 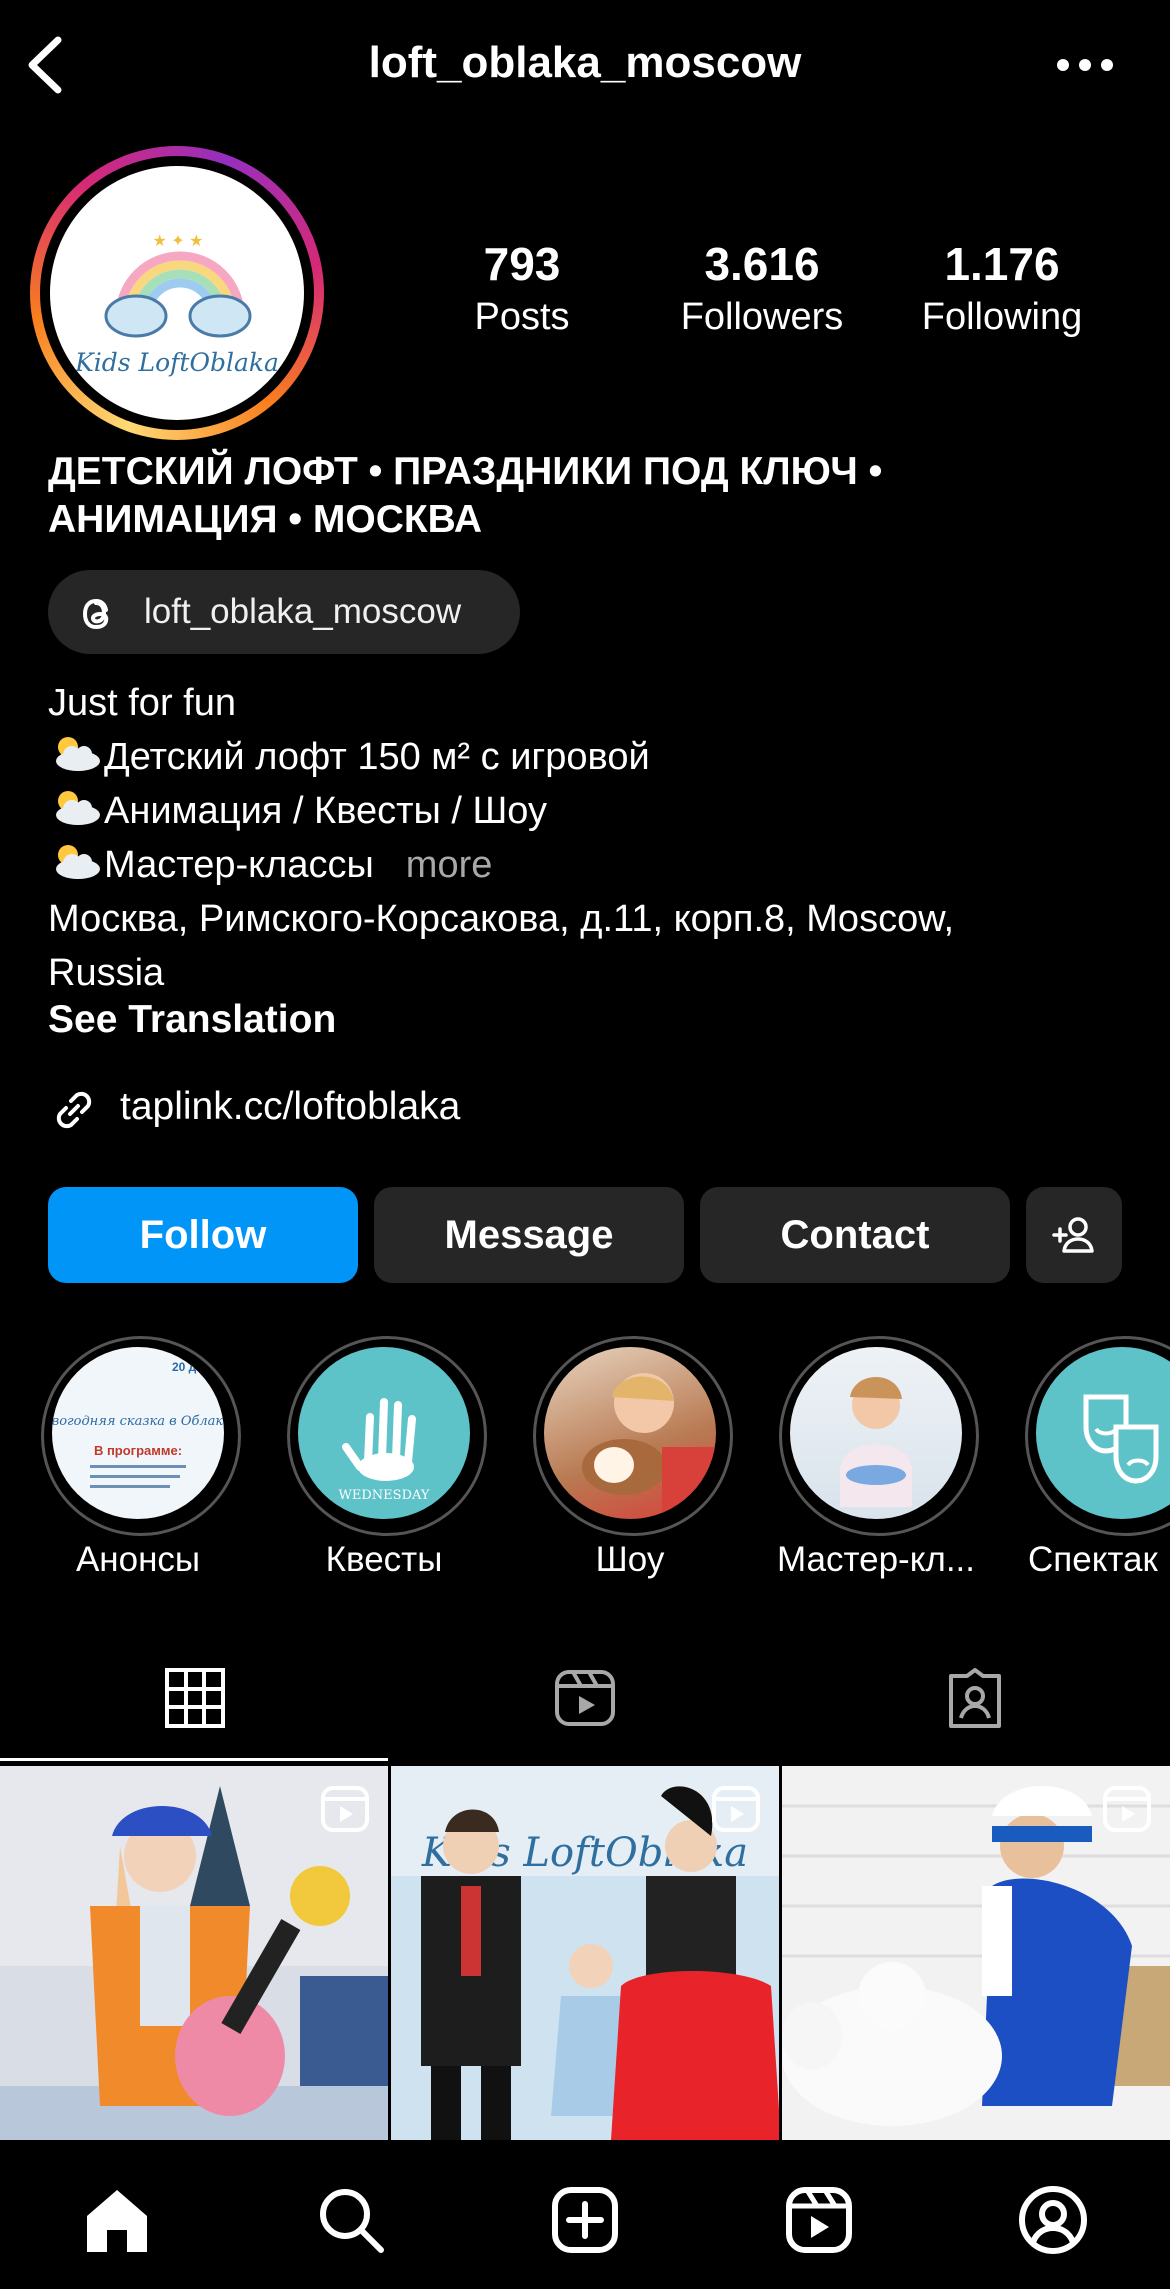 I want to click on highlight-label: Шоу, so click(x=630, y=1559).